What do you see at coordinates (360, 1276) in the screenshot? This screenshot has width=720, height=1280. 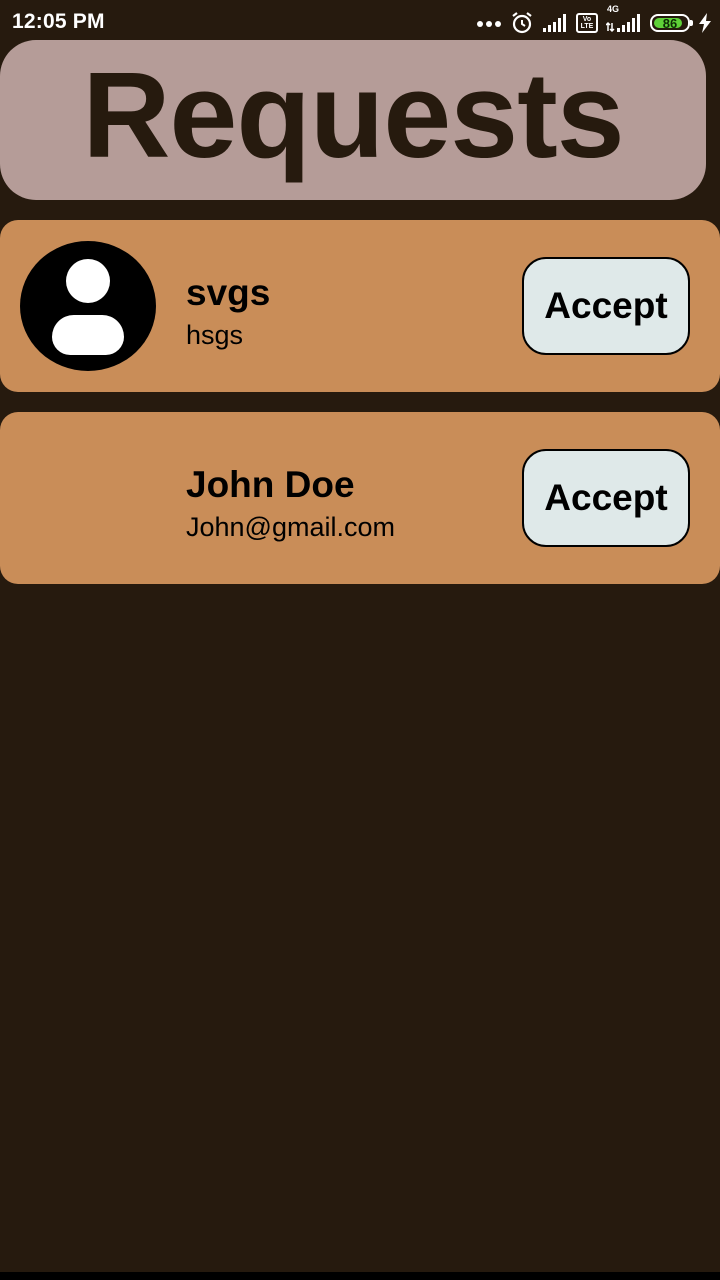 I see `navigation-bar` at bounding box center [360, 1276].